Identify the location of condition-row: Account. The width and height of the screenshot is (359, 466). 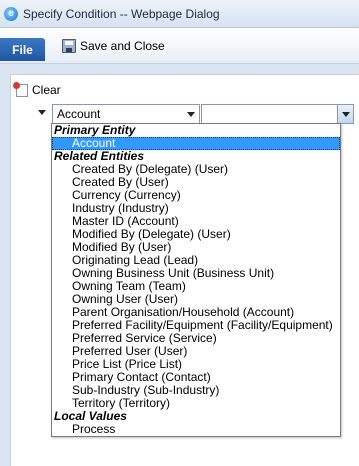
(196, 114).